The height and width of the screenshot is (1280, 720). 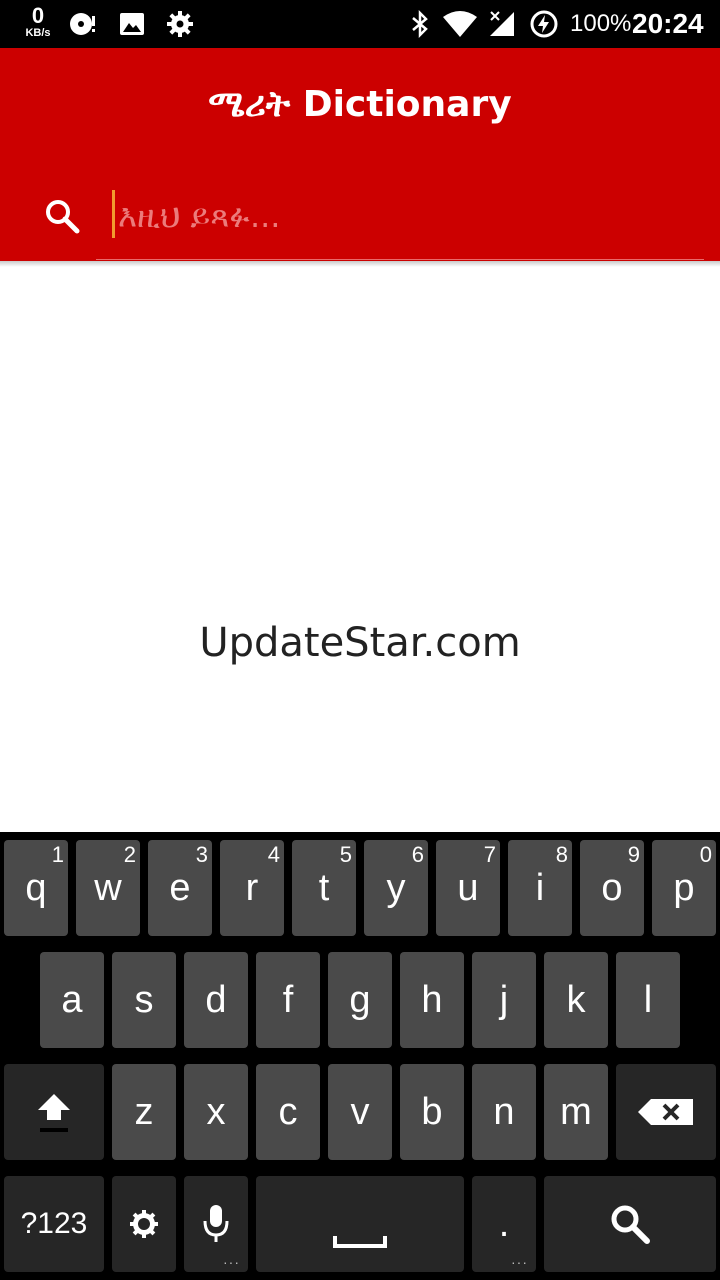 What do you see at coordinates (705, 854) in the screenshot?
I see `key-hint: 0` at bounding box center [705, 854].